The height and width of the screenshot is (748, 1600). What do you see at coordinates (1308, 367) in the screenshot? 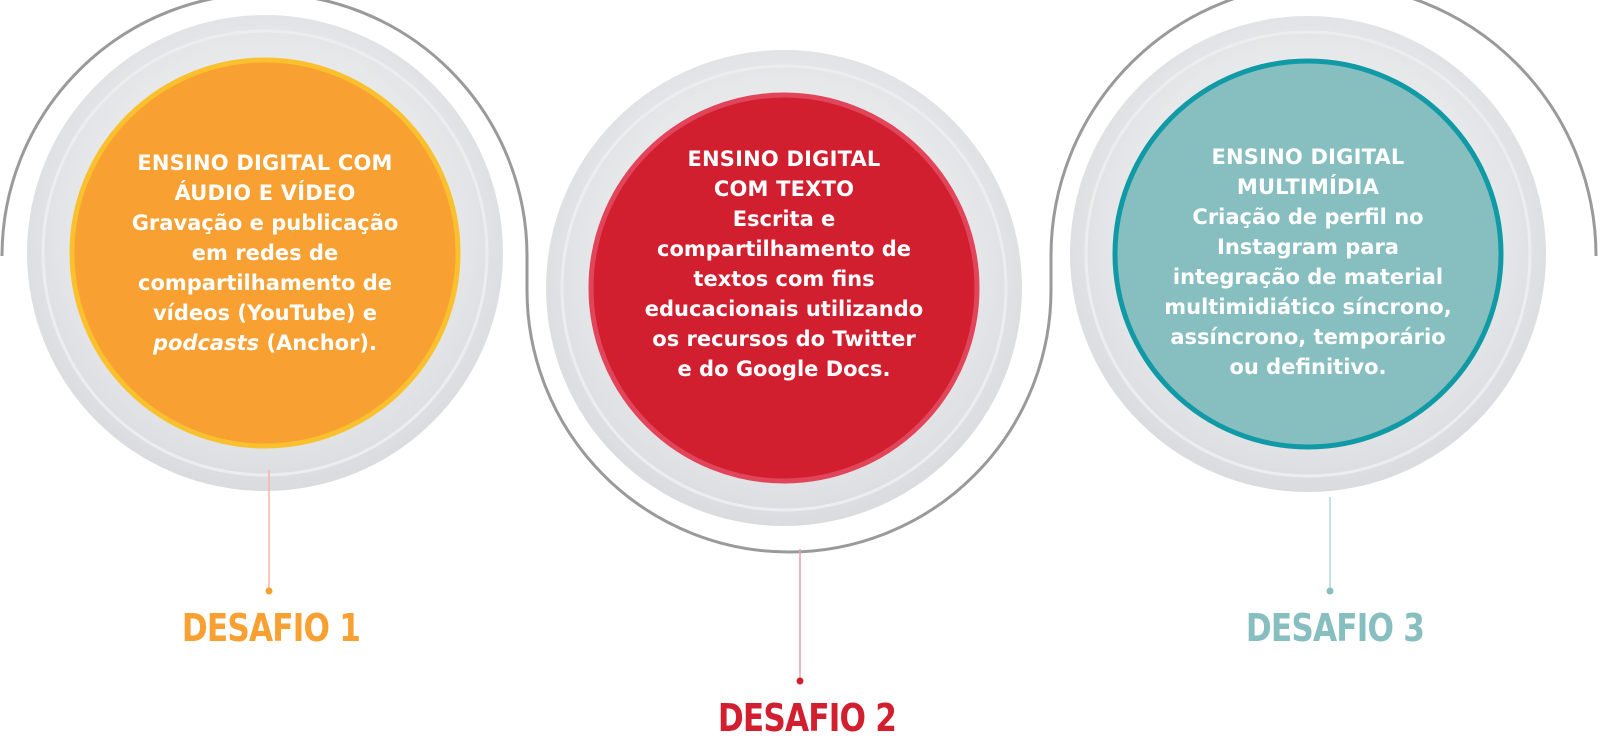
I see `body-line: ou definitivo.` at bounding box center [1308, 367].